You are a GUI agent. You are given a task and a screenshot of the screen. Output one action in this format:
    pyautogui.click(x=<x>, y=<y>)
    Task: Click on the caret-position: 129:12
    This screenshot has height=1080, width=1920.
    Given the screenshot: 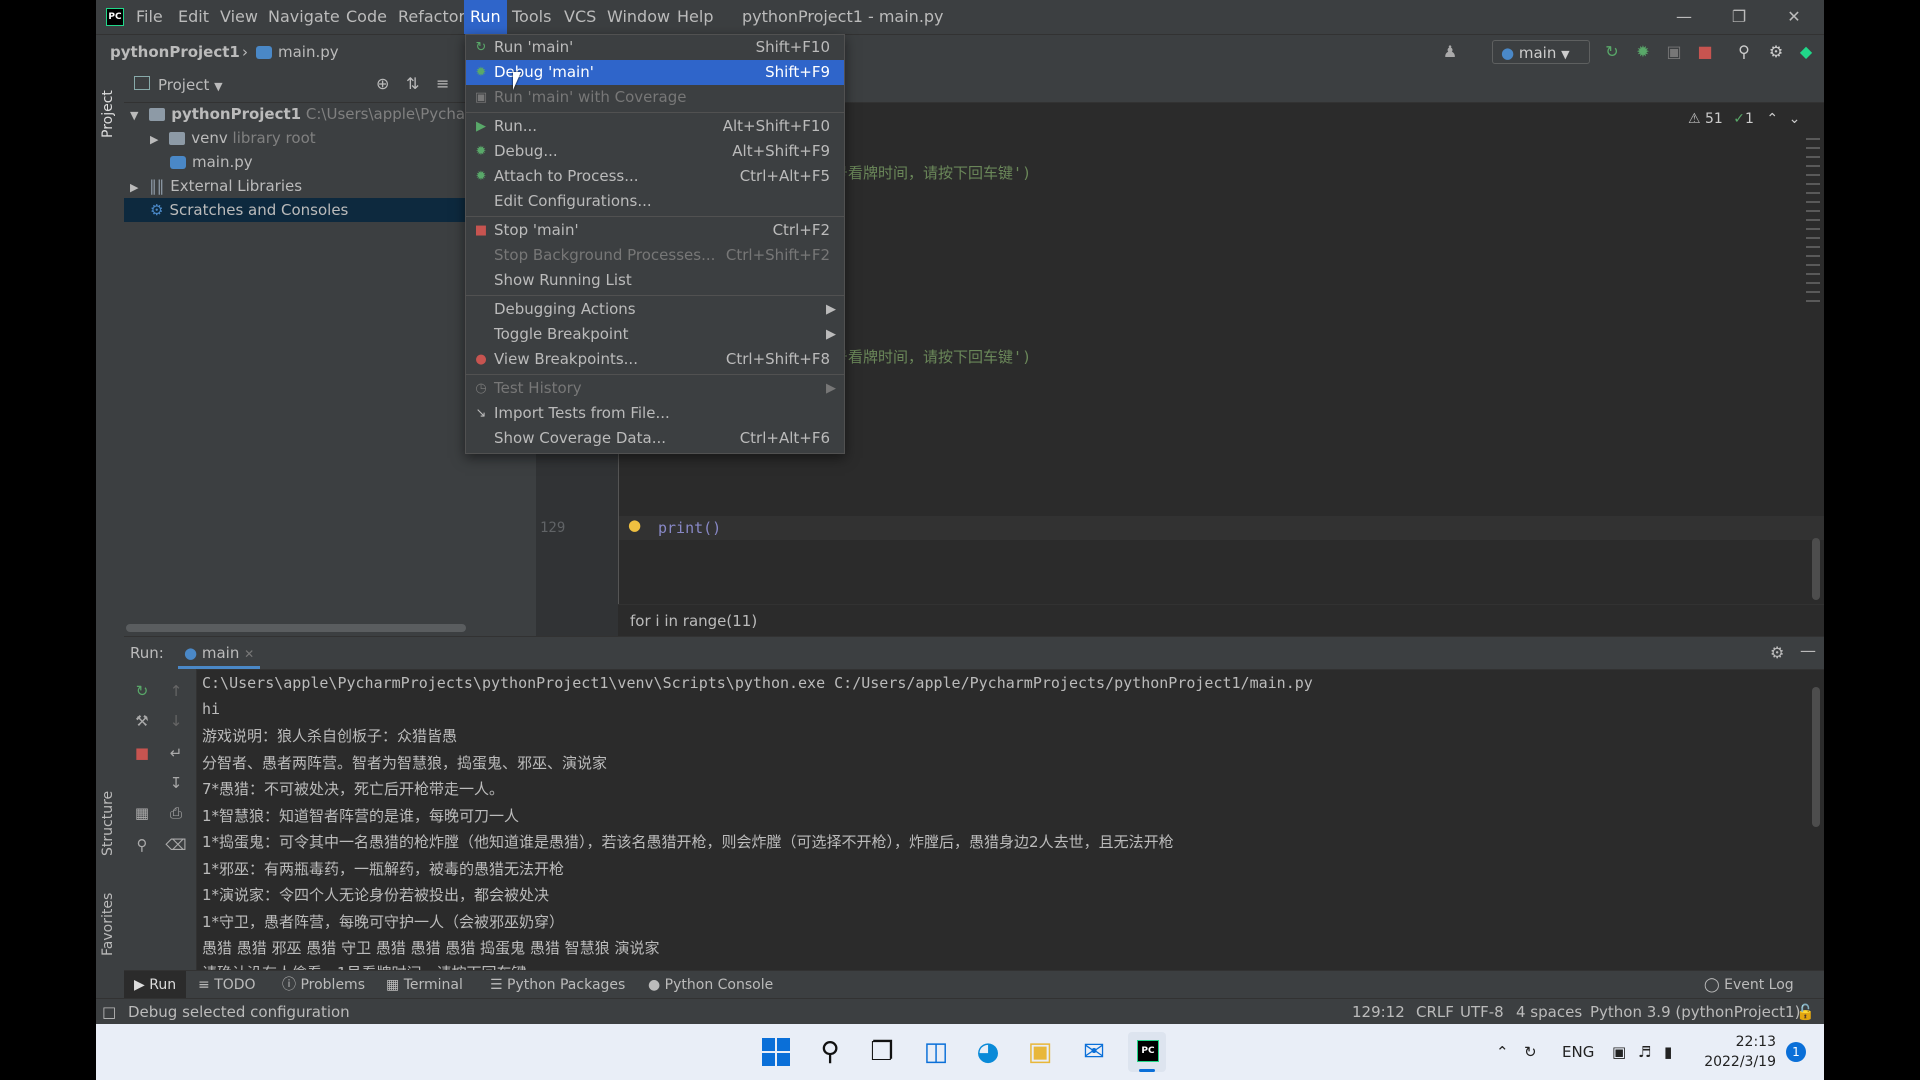 What is the action you would take?
    pyautogui.click(x=1378, y=1012)
    